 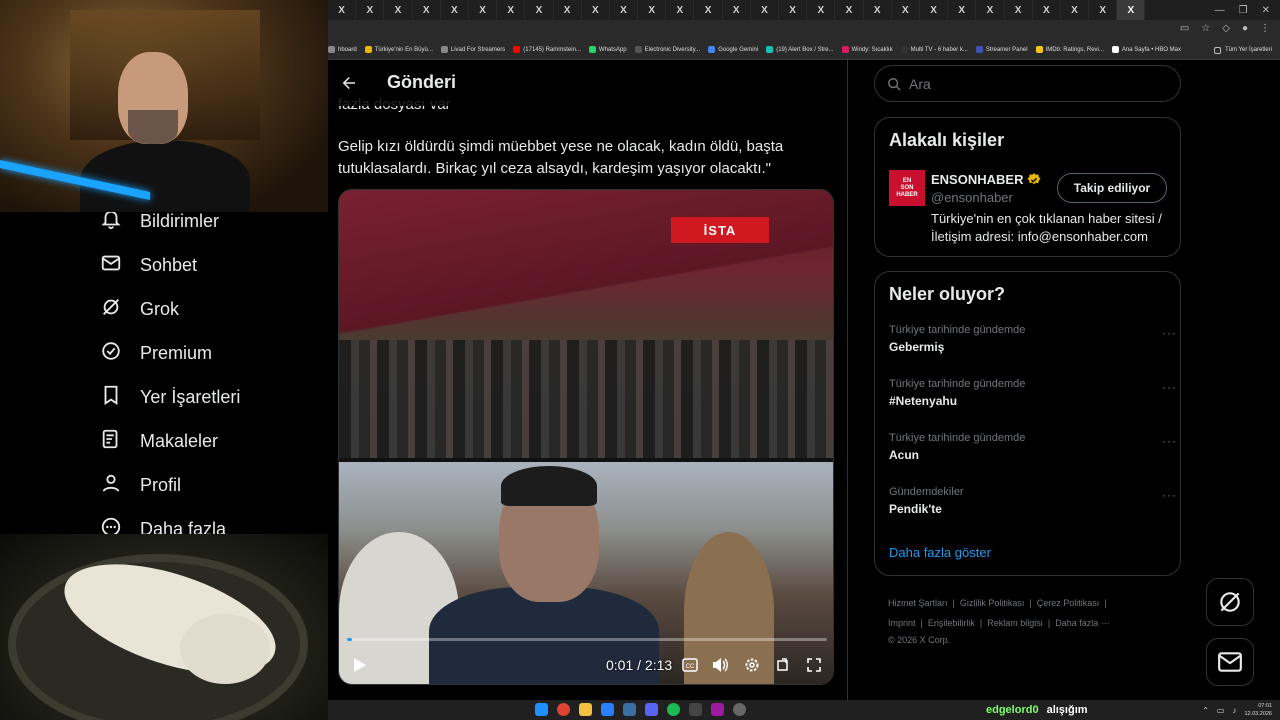 What do you see at coordinates (1032, 501) in the screenshot?
I see `trend-item: Gündemdekiler Pendik'te ···` at bounding box center [1032, 501].